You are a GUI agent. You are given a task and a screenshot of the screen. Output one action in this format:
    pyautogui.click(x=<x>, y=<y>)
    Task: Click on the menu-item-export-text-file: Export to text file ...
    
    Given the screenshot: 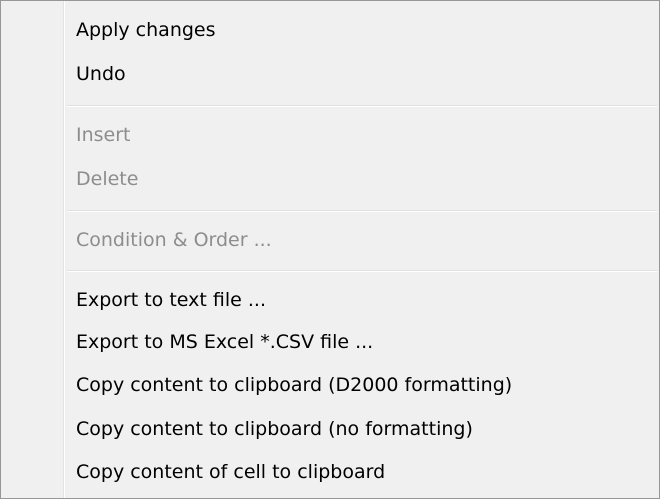 What is the action you would take?
    pyautogui.click(x=363, y=300)
    